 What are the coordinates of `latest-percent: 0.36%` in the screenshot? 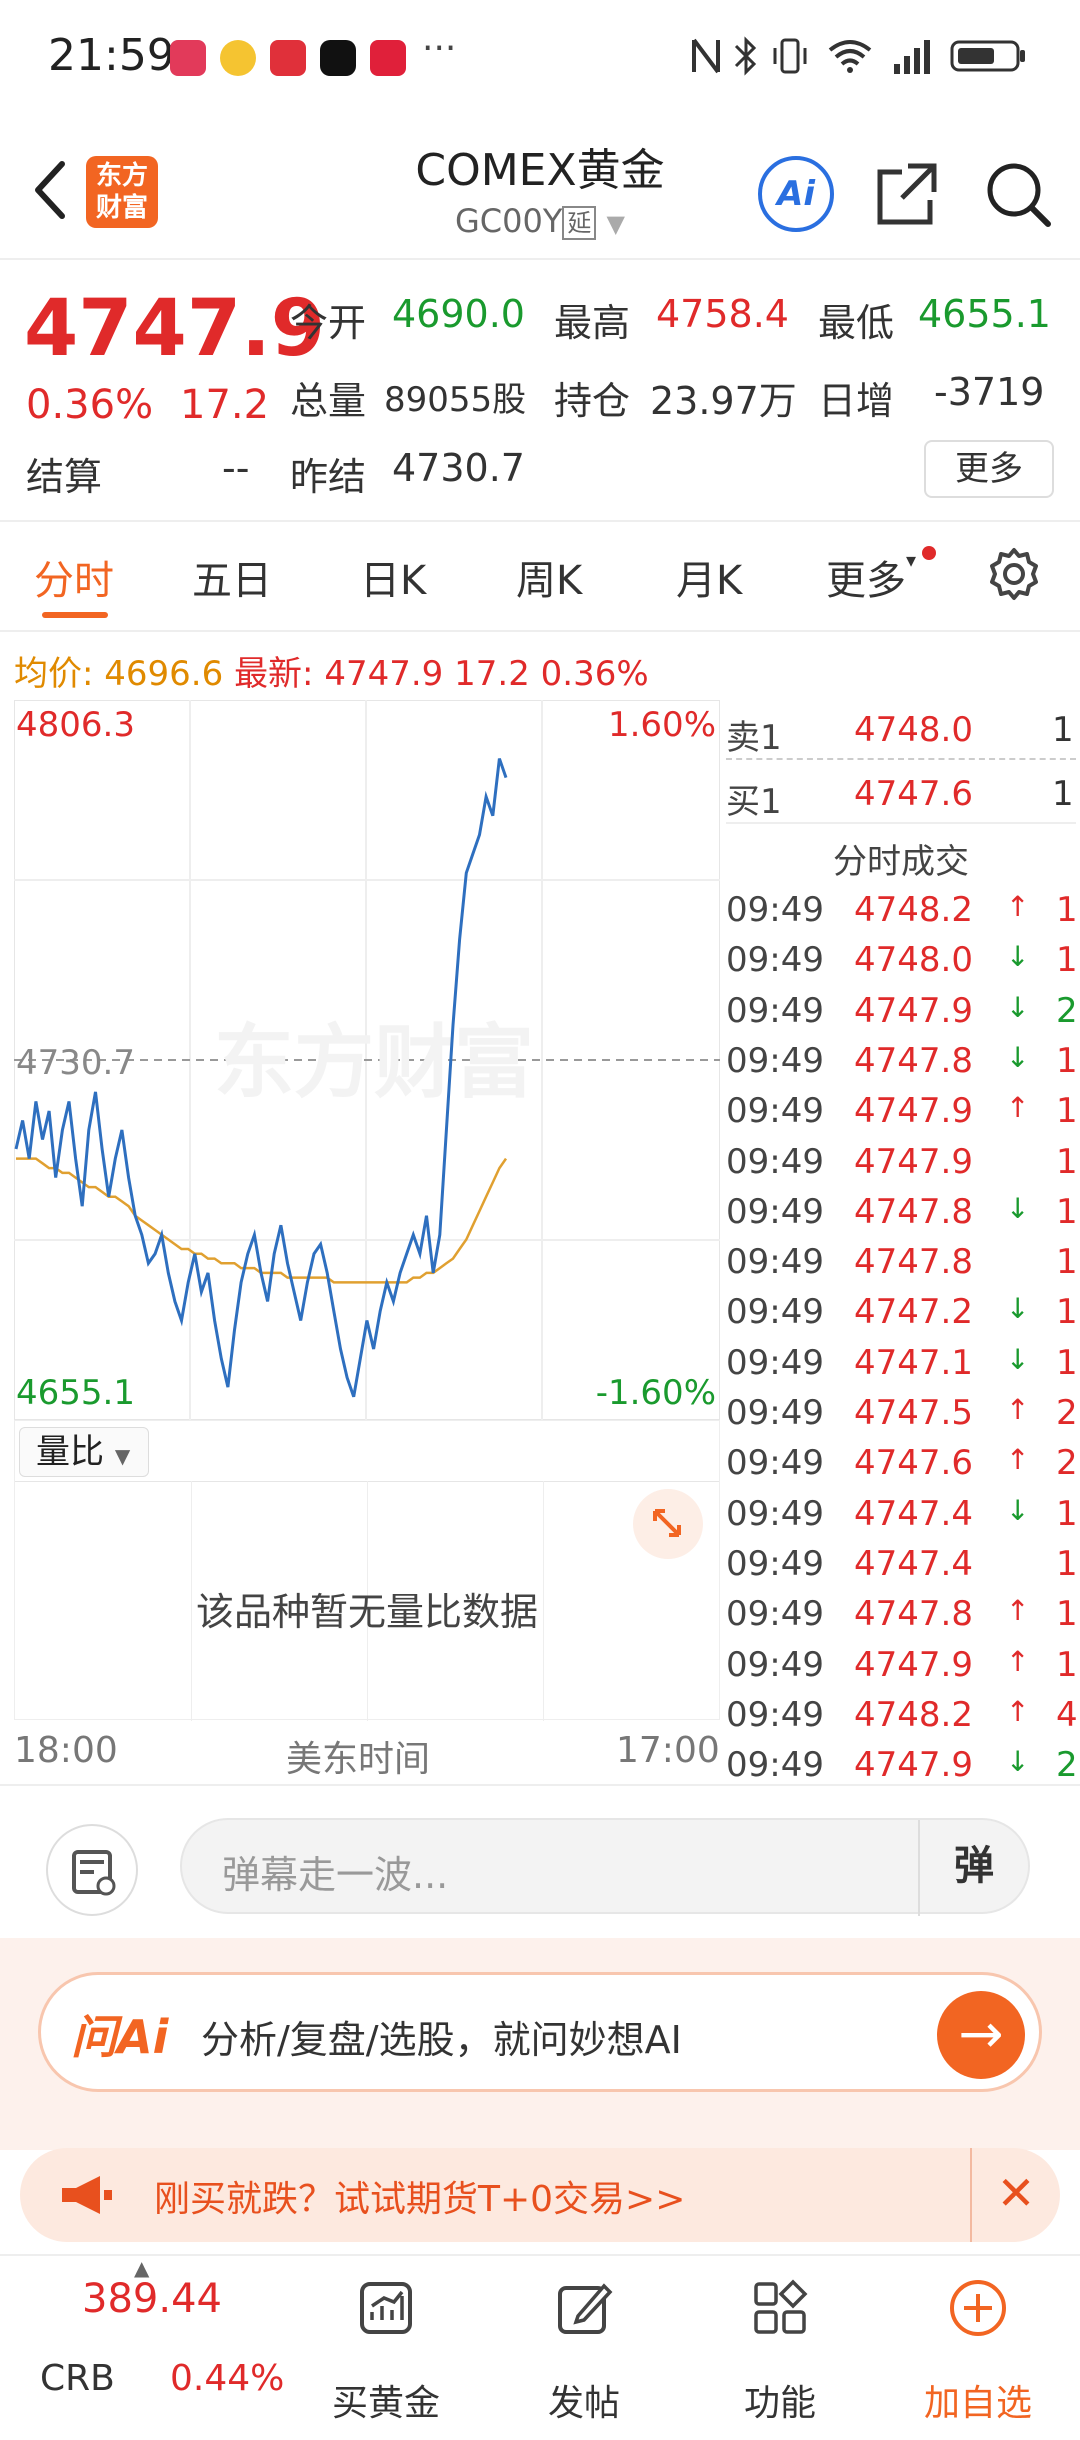 It's located at (594, 674).